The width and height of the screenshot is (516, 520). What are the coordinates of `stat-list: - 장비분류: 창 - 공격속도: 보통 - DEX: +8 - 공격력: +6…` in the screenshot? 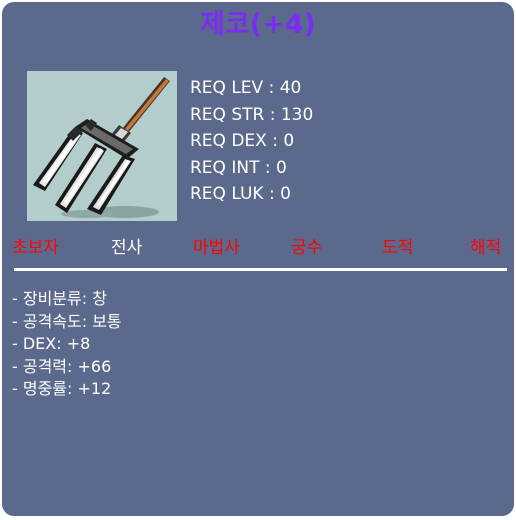 It's located at (67, 344).